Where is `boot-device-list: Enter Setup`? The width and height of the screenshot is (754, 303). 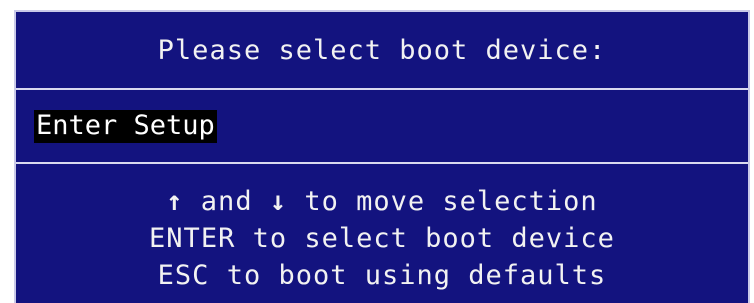
boot-device-list: Enter Setup is located at coordinates (125, 126).